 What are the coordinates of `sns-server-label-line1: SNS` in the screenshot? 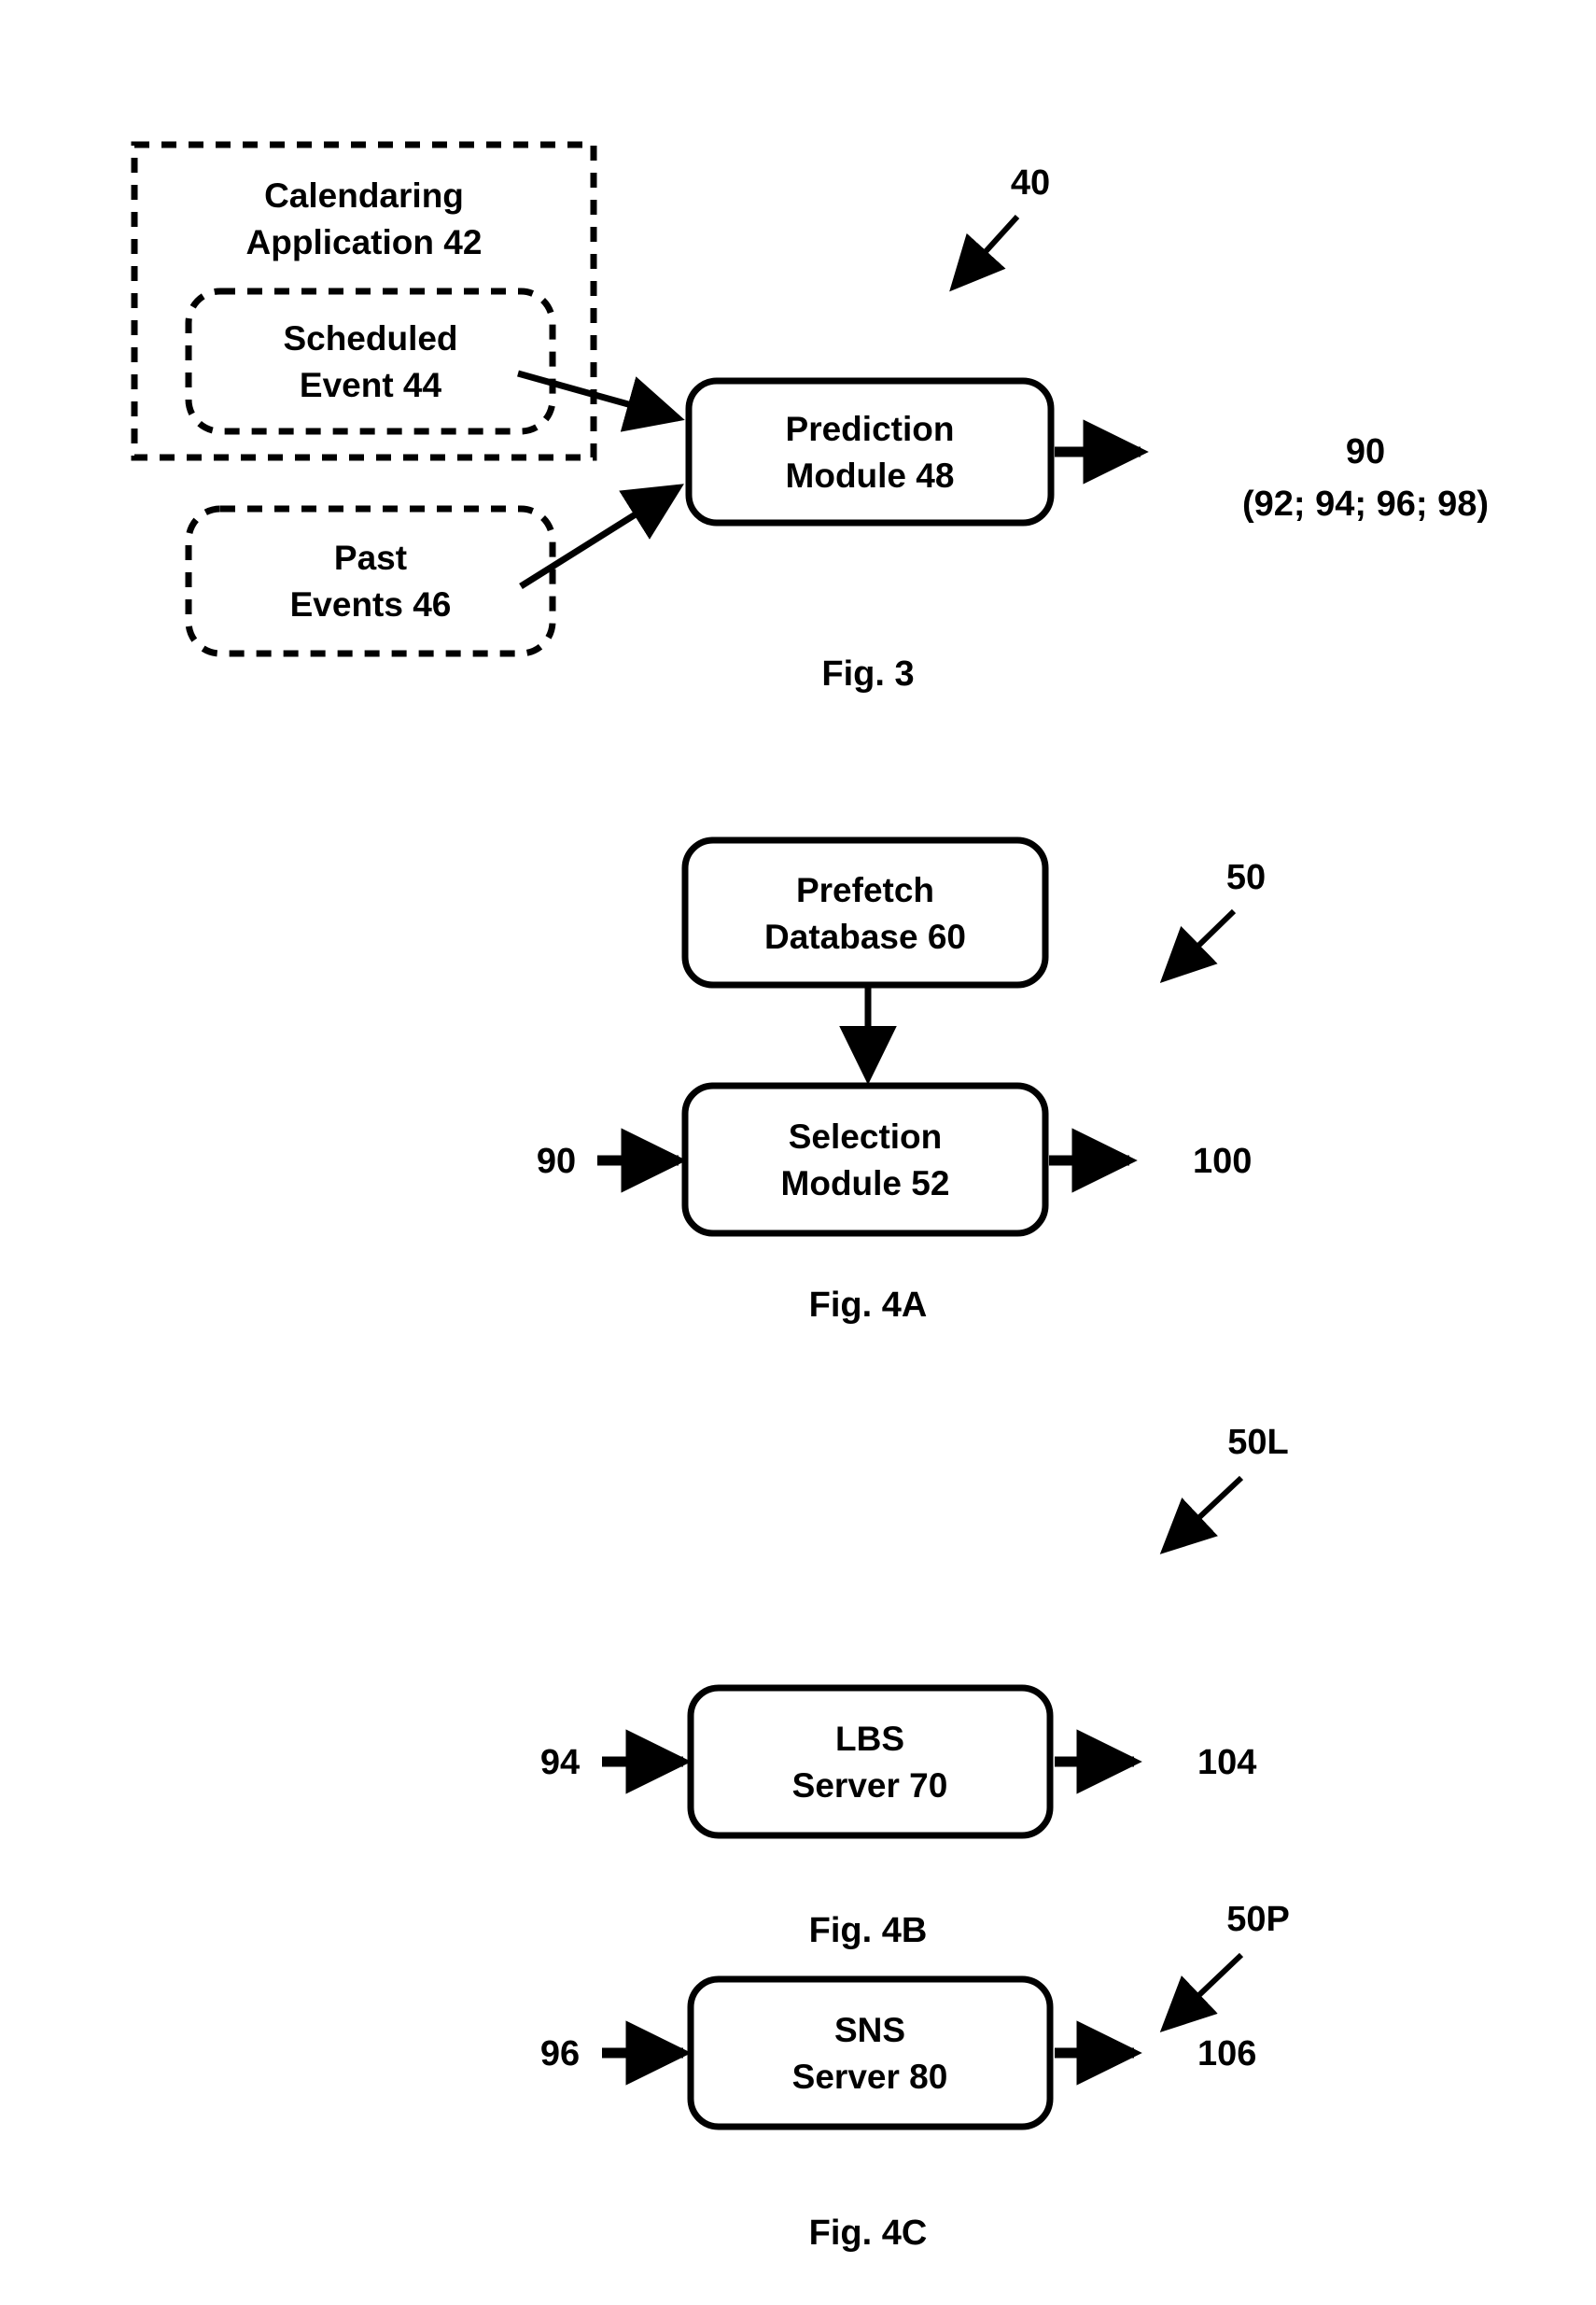 It's located at (869, 2030).